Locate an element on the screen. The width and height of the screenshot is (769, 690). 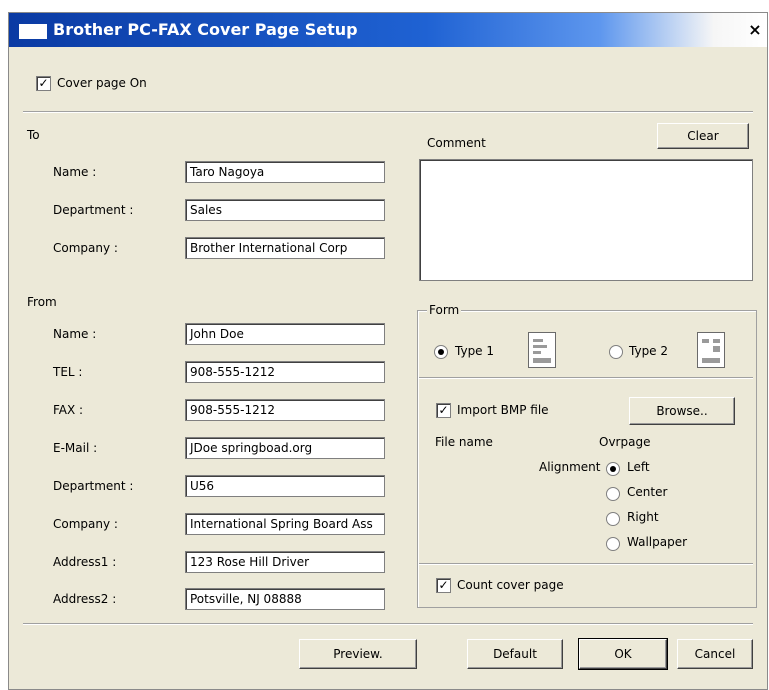
from-address1-input: 123 Rose Hill Driver is located at coordinates (285, 562).